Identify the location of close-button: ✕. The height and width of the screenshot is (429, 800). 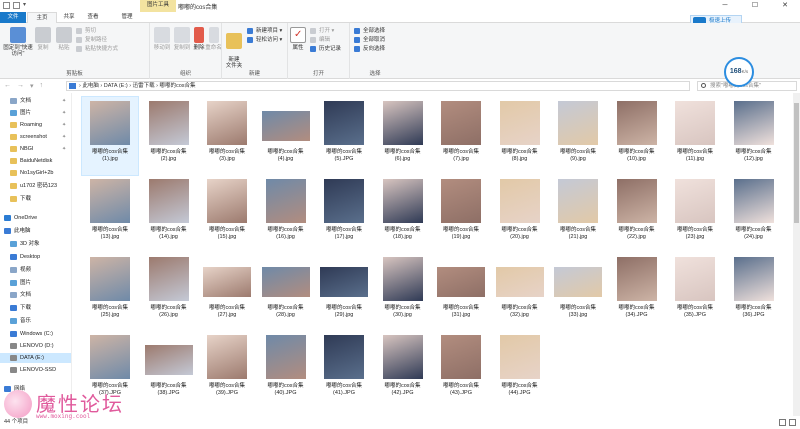
(785, 6).